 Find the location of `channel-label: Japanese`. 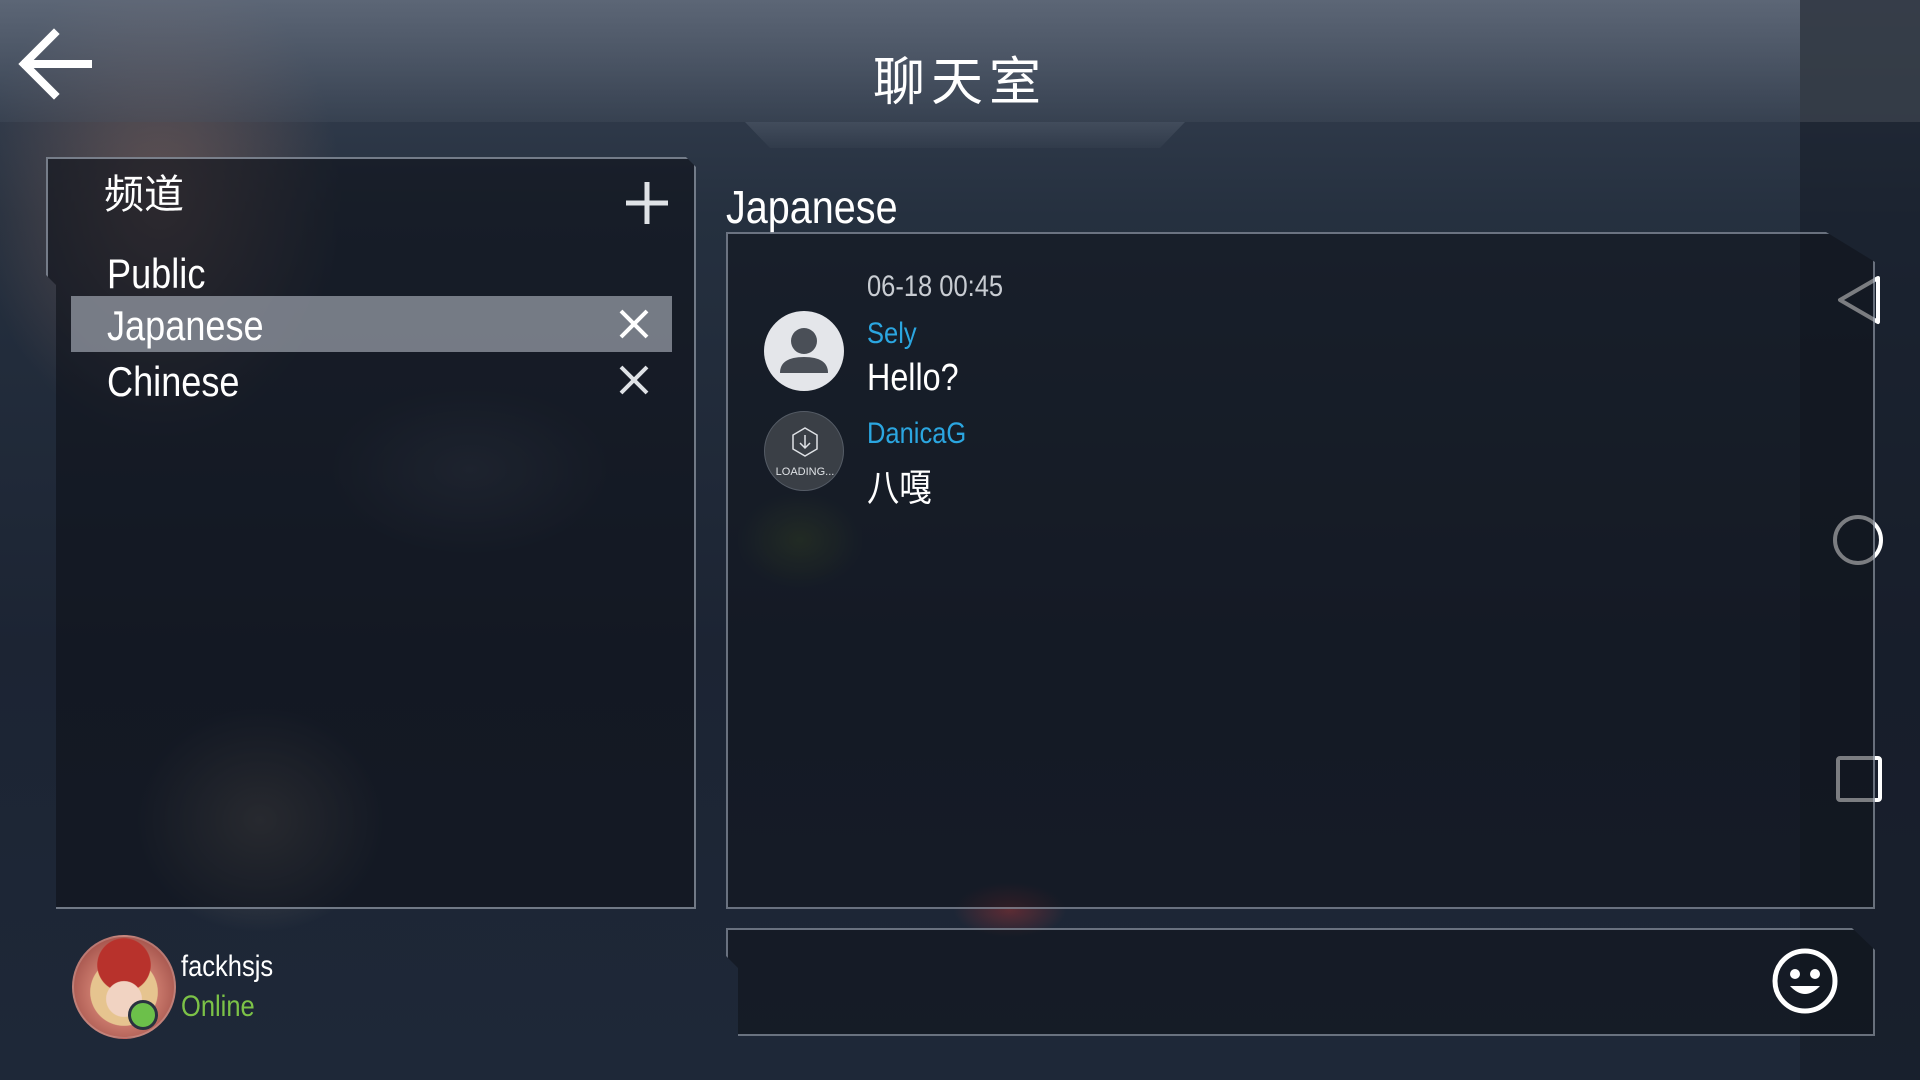

channel-label: Japanese is located at coordinates (185, 325).